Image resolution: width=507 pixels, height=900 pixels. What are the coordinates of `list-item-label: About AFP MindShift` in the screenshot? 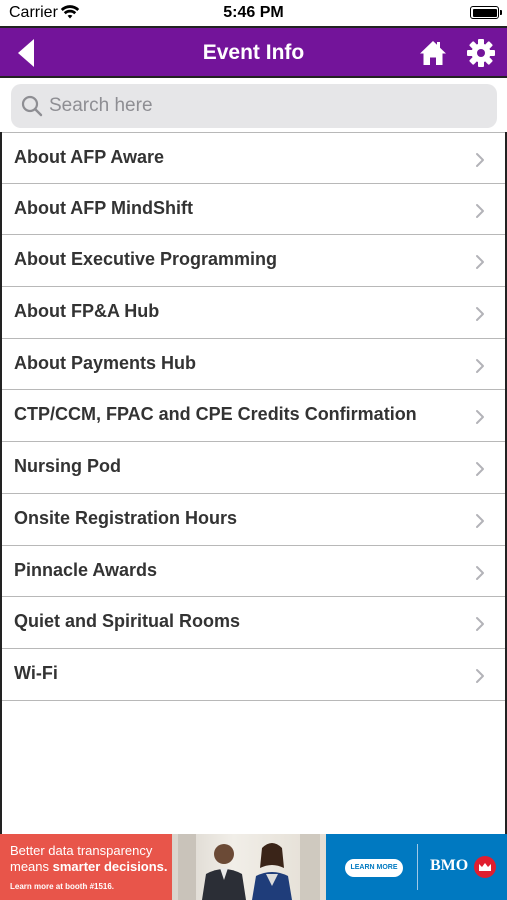 It's located at (103, 207).